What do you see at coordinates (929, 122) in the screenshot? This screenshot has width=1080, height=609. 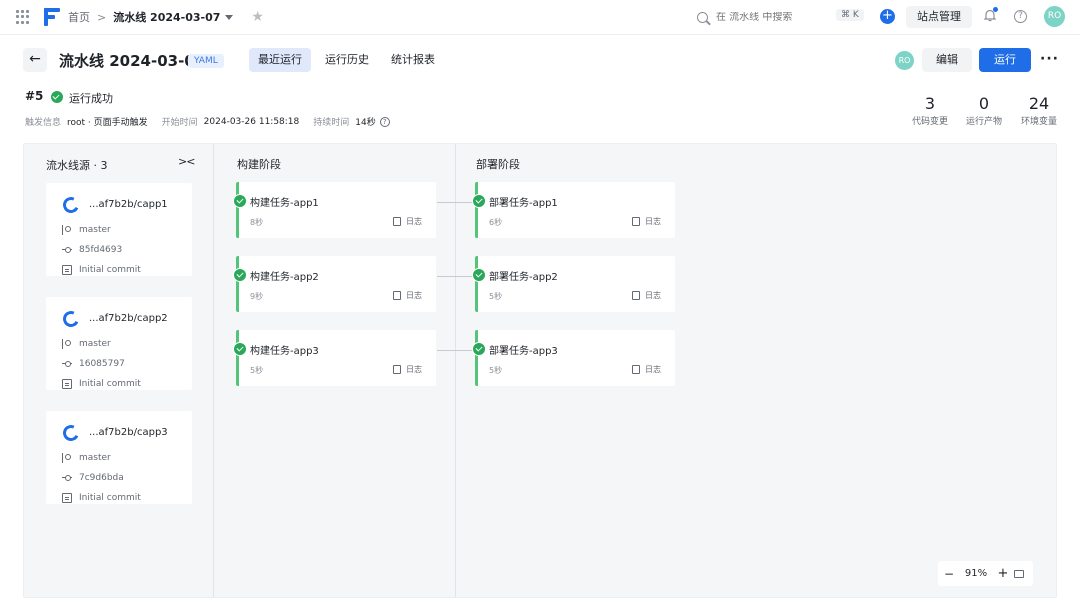 I see `stat-label: 代码变更` at bounding box center [929, 122].